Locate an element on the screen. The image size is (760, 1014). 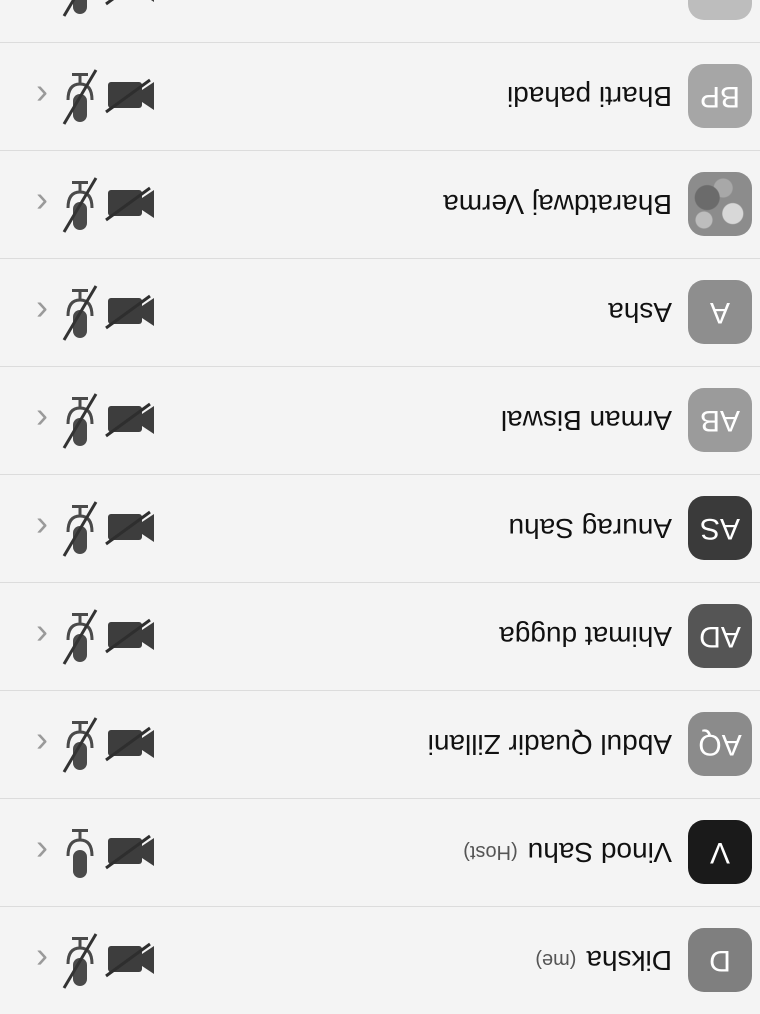
participant-name: Ahimat dugga is located at coordinates (585, 636).